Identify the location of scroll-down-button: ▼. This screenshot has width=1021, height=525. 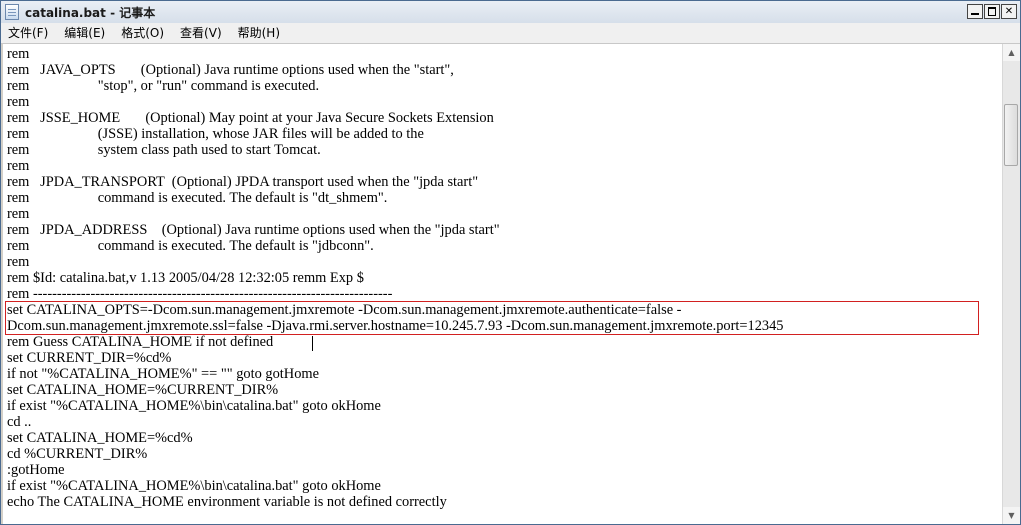
(1011, 515).